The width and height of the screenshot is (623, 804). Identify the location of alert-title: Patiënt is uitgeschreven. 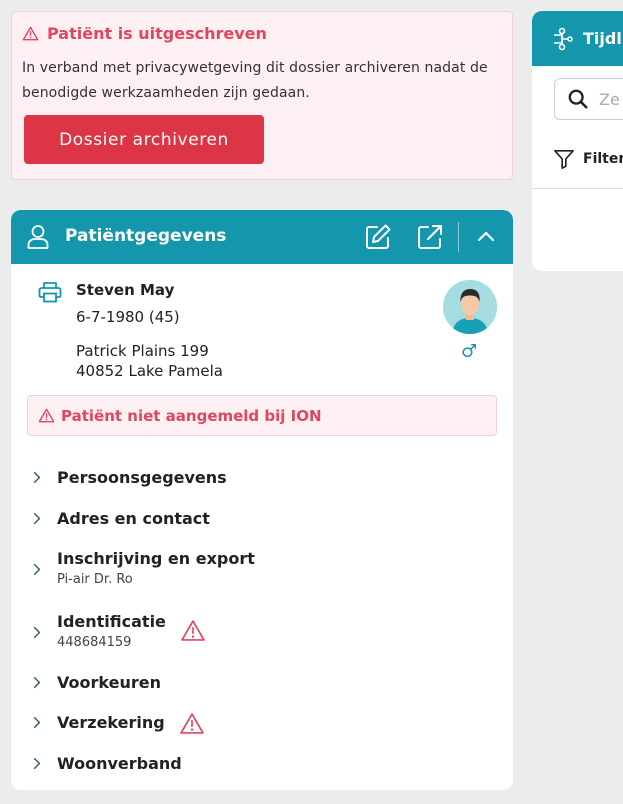
(144, 33).